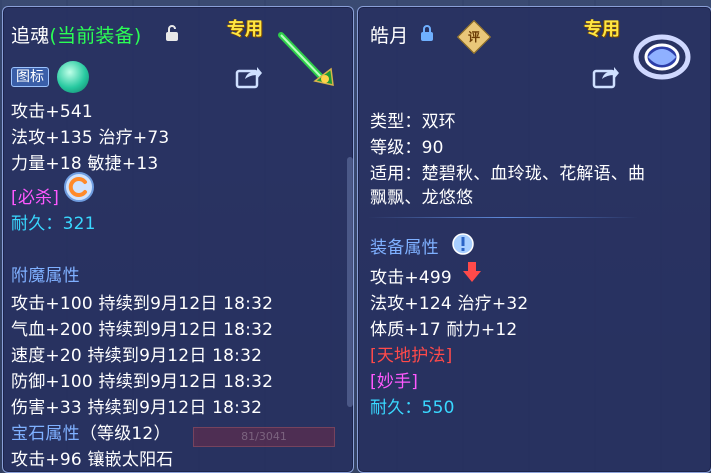  Describe the element at coordinates (35, 198) in the screenshot. I see `special-skill: [必杀]` at that location.